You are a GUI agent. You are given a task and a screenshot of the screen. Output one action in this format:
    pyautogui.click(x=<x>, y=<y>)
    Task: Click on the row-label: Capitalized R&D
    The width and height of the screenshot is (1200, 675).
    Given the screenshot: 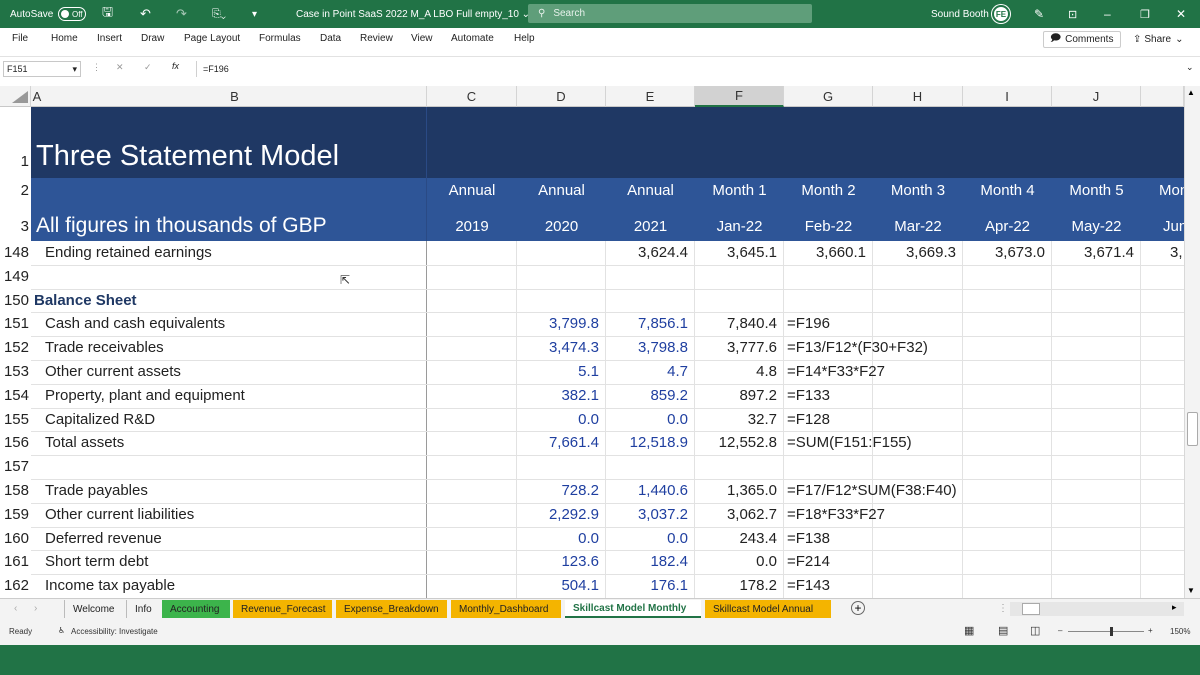 What is the action you would take?
    pyautogui.click(x=235, y=419)
    